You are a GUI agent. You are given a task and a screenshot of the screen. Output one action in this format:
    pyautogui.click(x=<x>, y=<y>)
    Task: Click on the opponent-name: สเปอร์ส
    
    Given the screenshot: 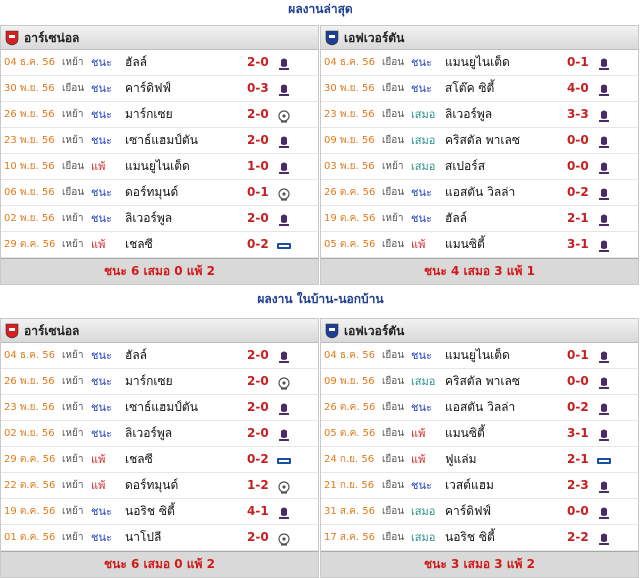 What is the action you would take?
    pyautogui.click(x=465, y=166)
    